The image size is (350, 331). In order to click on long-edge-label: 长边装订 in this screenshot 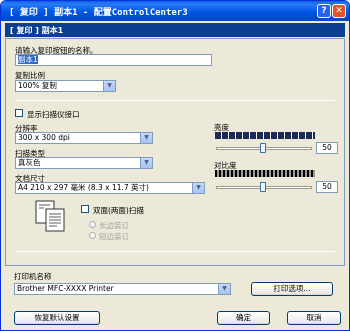, I will do `click(114, 225)`.